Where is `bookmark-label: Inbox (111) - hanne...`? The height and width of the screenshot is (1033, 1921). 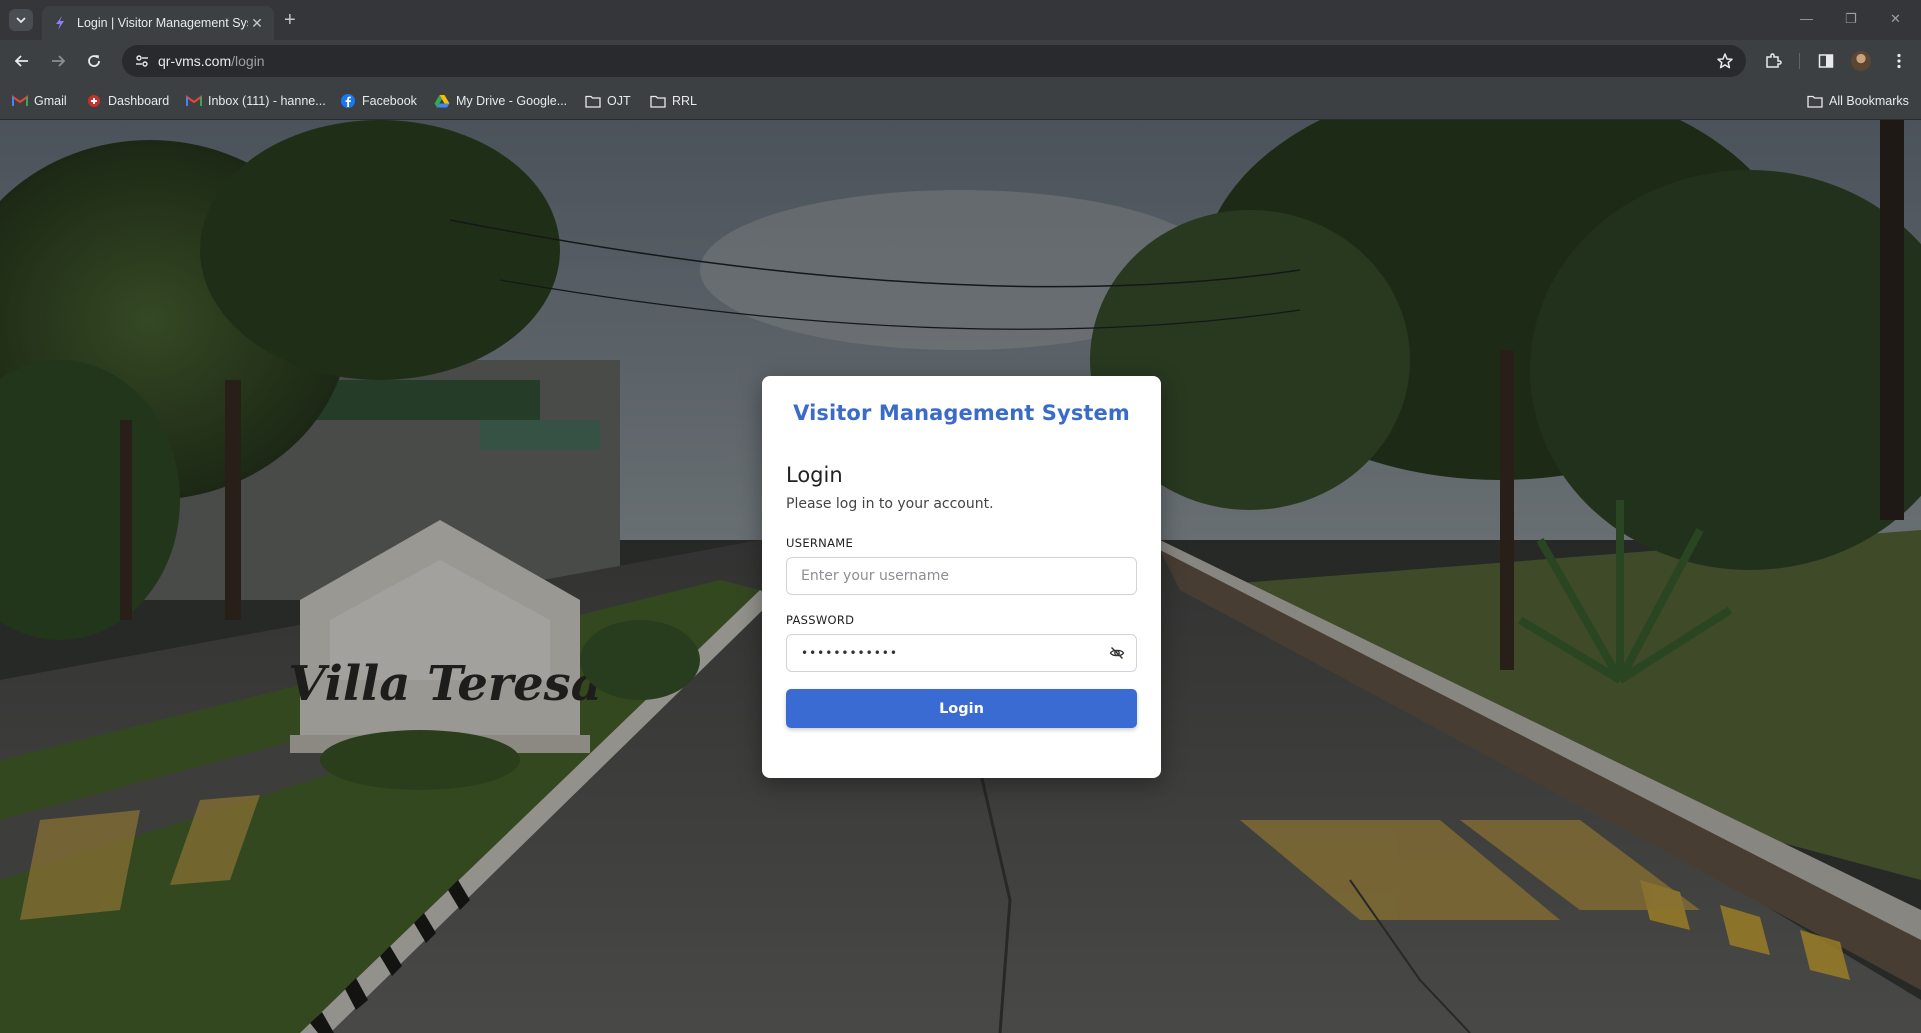
bookmark-label: Inbox (111) - hanne... is located at coordinates (267, 101).